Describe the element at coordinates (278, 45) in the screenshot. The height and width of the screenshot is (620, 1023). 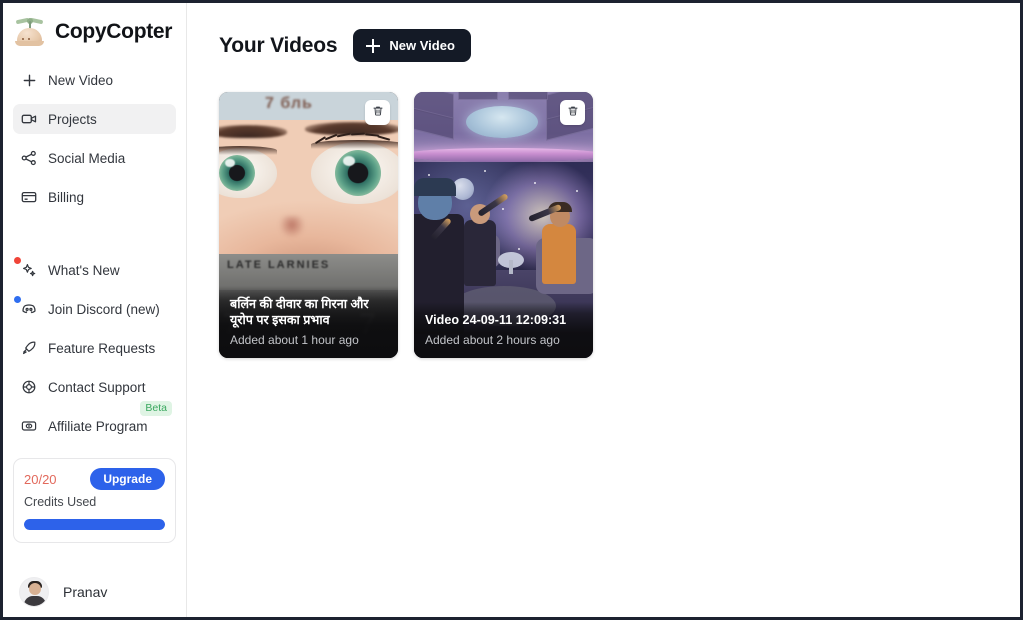
I see `page-title: Your Videos` at that location.